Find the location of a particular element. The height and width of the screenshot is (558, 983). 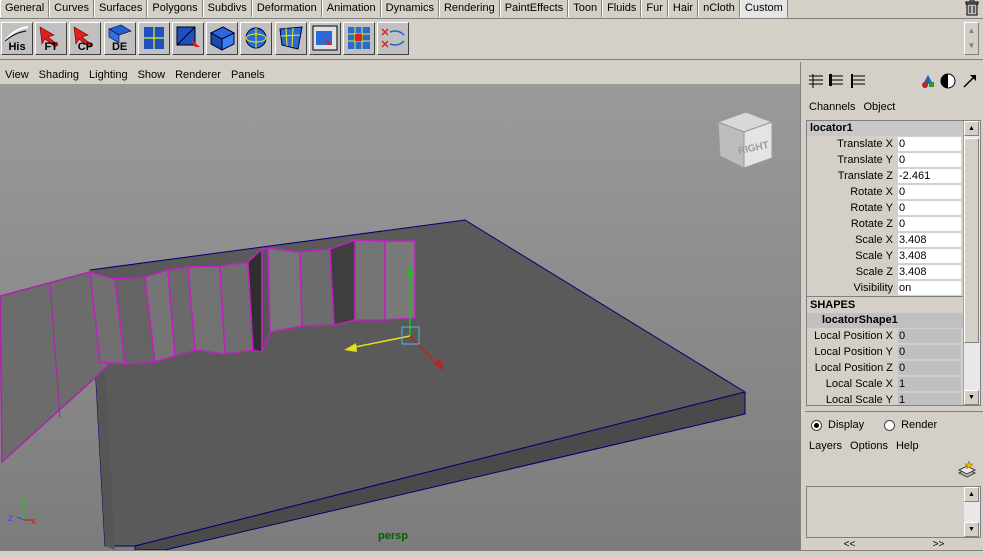

shelf-tab-painteffects: PaintEffects is located at coordinates (534, 8).